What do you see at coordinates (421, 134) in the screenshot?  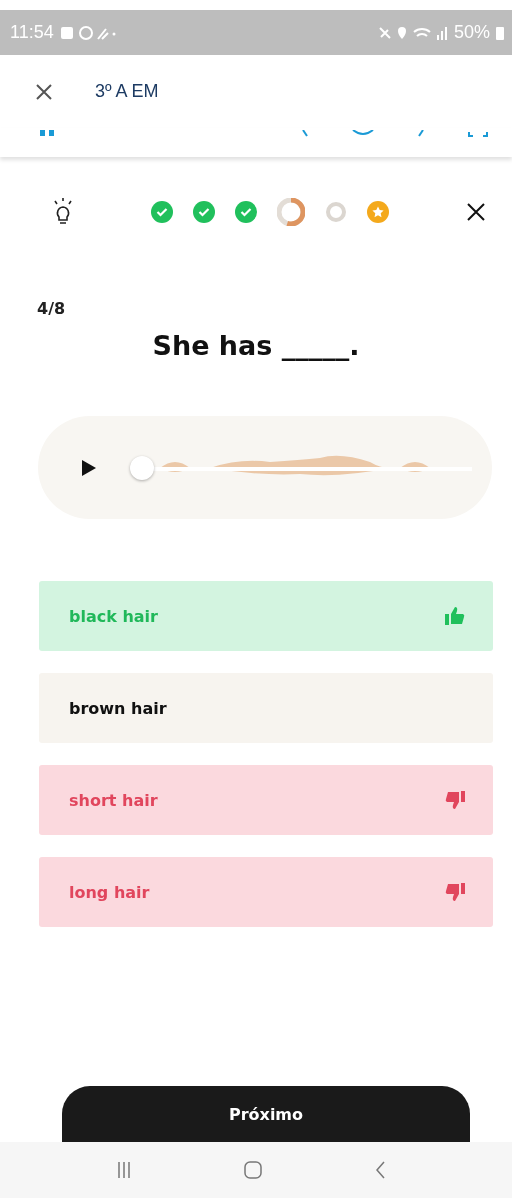 I see `next-icon` at bounding box center [421, 134].